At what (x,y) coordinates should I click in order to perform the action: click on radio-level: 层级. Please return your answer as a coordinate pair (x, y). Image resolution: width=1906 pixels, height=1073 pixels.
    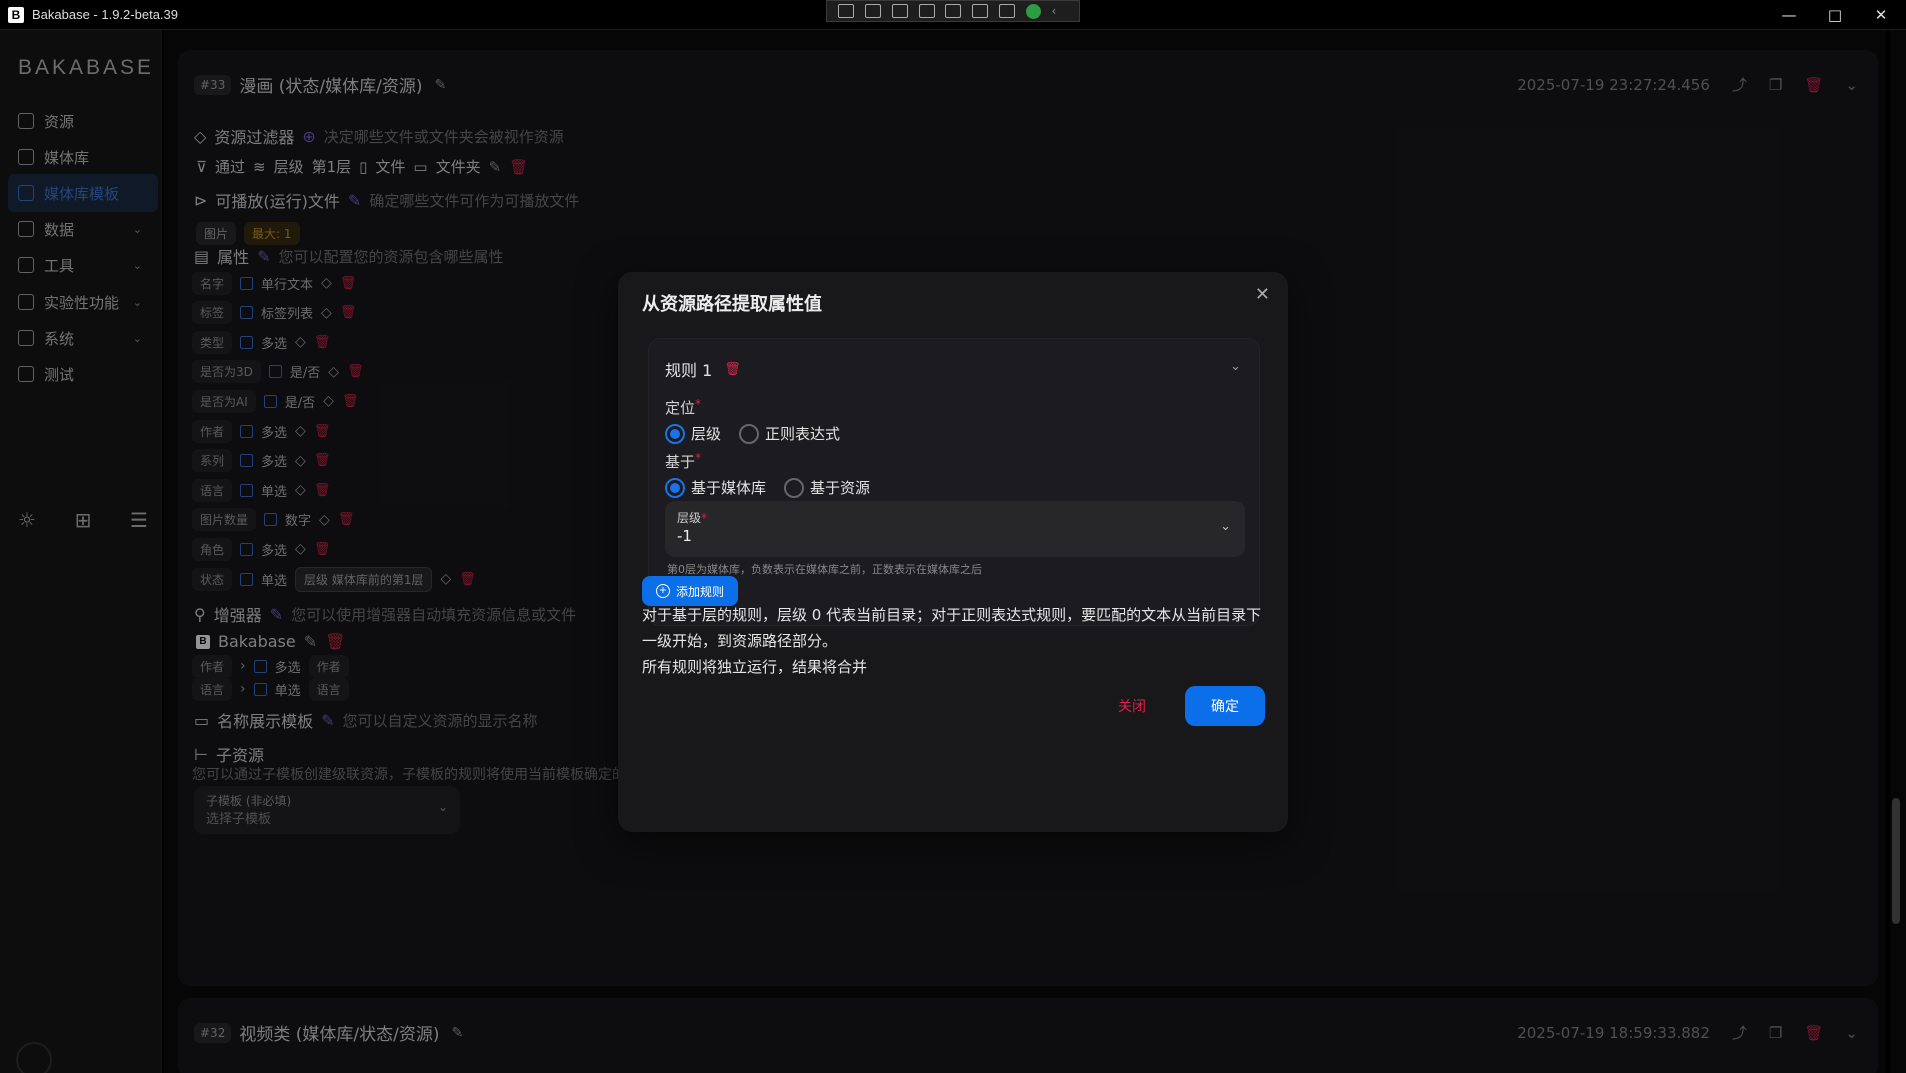
    Looking at the image, I should click on (693, 433).